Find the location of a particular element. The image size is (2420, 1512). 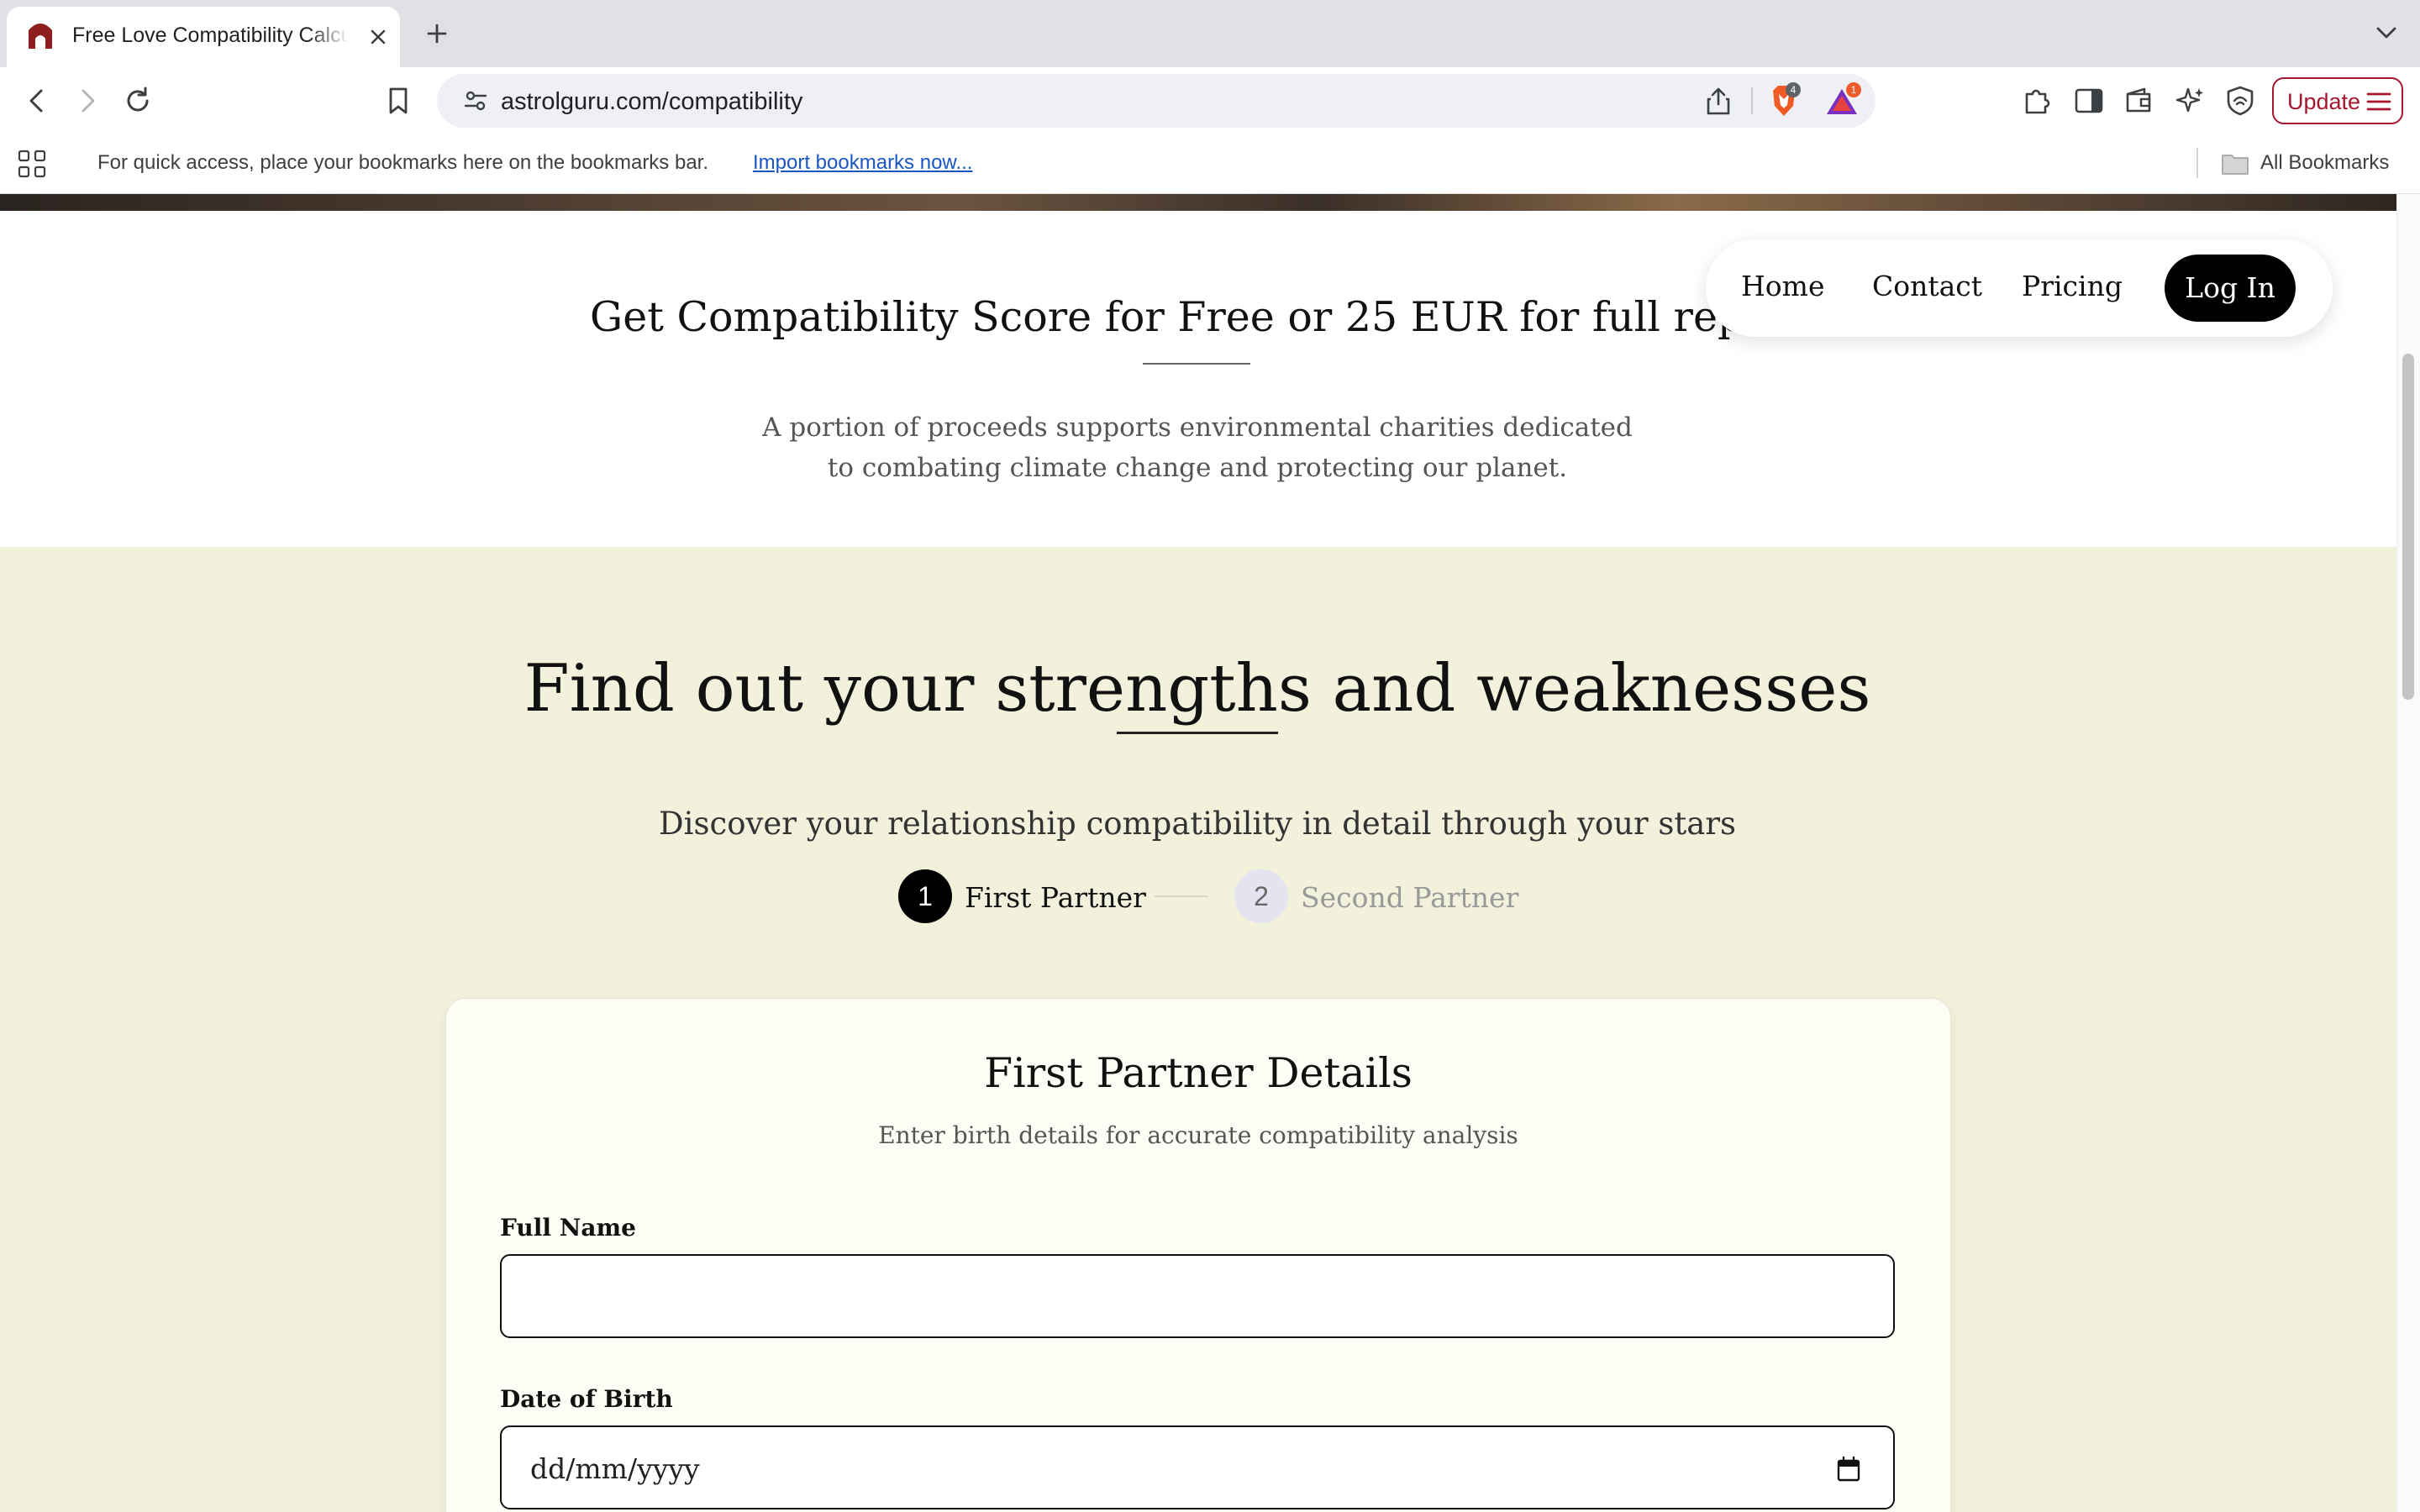

promo-divider is located at coordinates (1196, 364).